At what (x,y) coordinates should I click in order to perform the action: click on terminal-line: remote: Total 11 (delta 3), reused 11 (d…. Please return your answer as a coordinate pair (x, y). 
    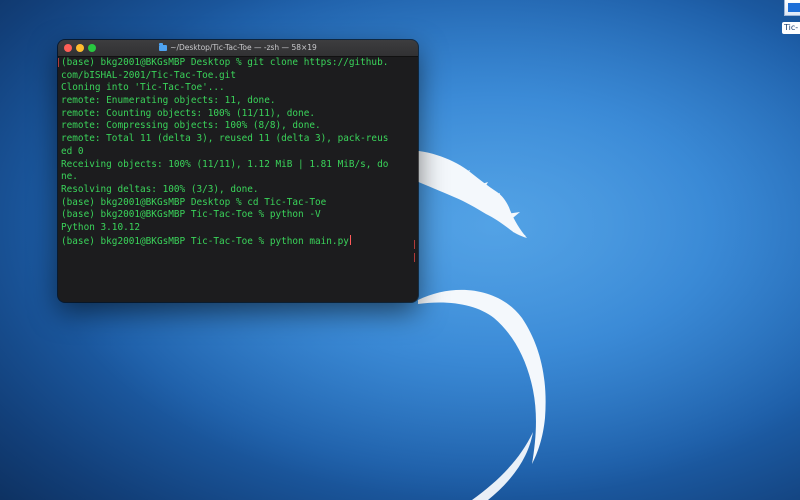
    Looking at the image, I should click on (225, 139).